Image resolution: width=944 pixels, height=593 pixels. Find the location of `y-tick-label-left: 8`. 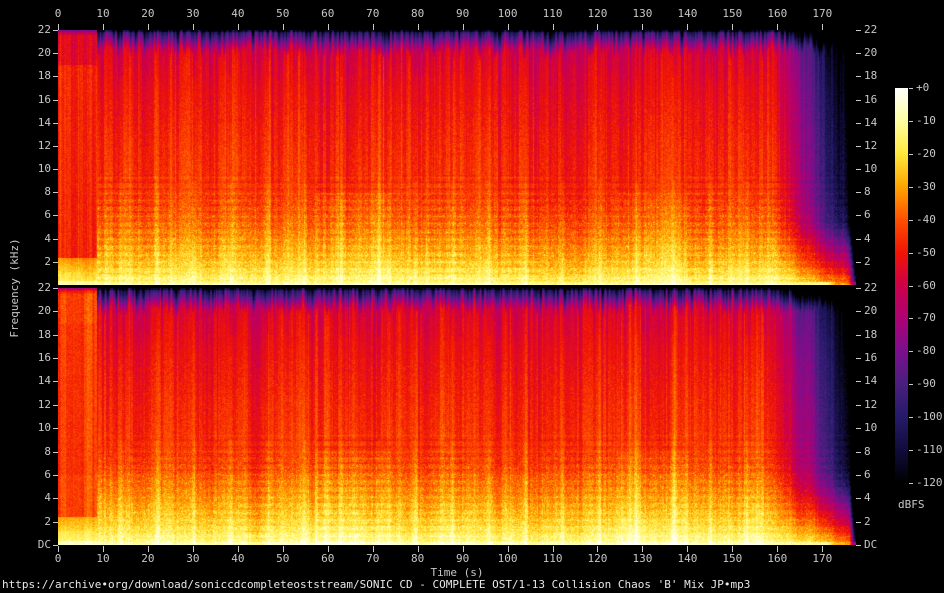

y-tick-label-left: 8 is located at coordinates (47, 192).